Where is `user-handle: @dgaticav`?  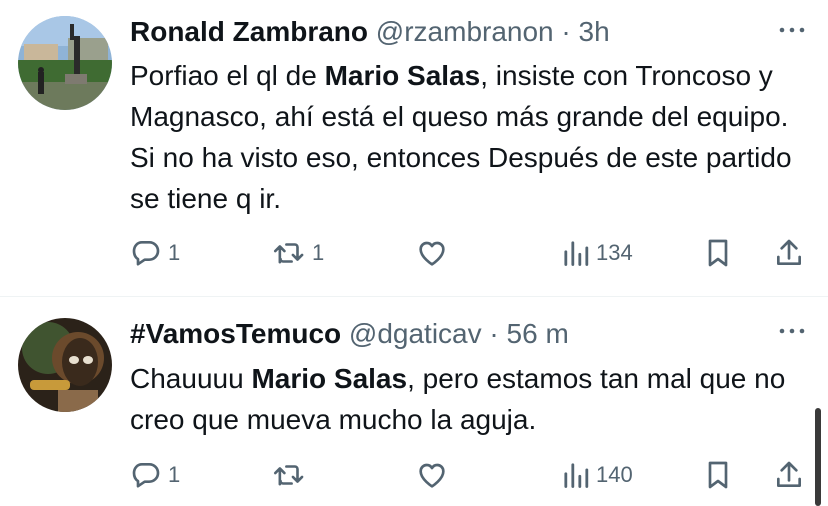
user-handle: @dgaticav is located at coordinates (415, 333).